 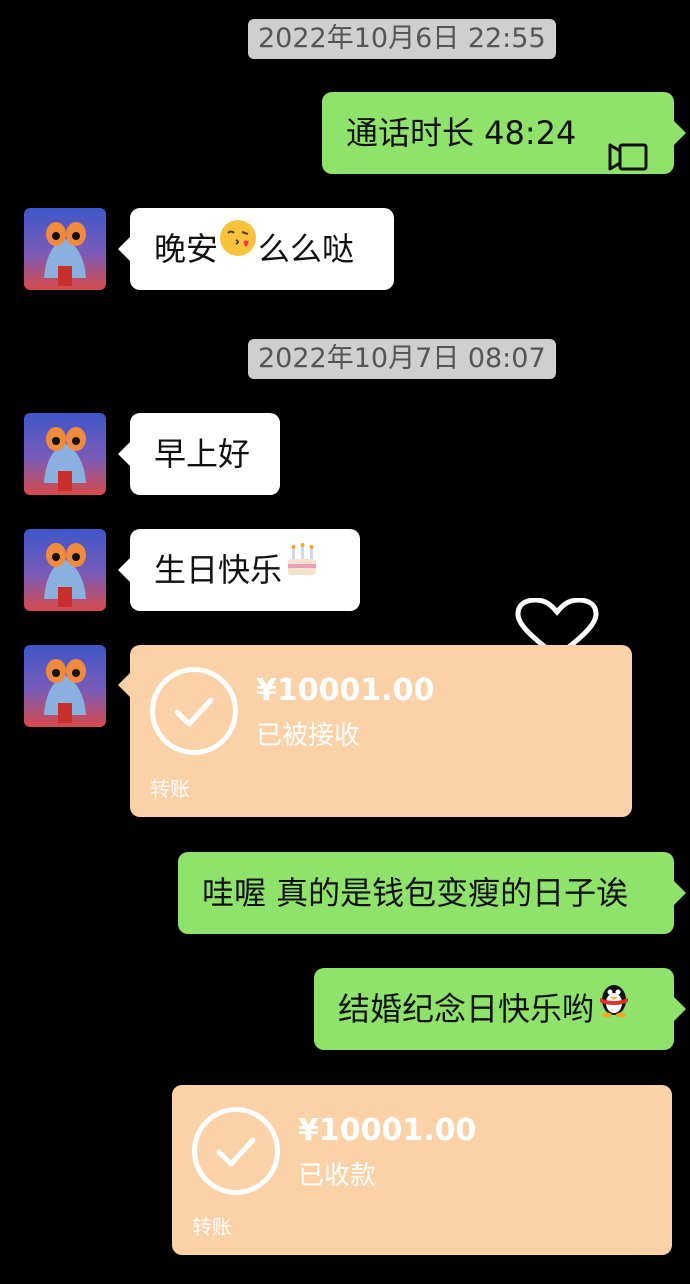 I want to click on birthday-cake-emoji-icon, so click(x=302, y=568).